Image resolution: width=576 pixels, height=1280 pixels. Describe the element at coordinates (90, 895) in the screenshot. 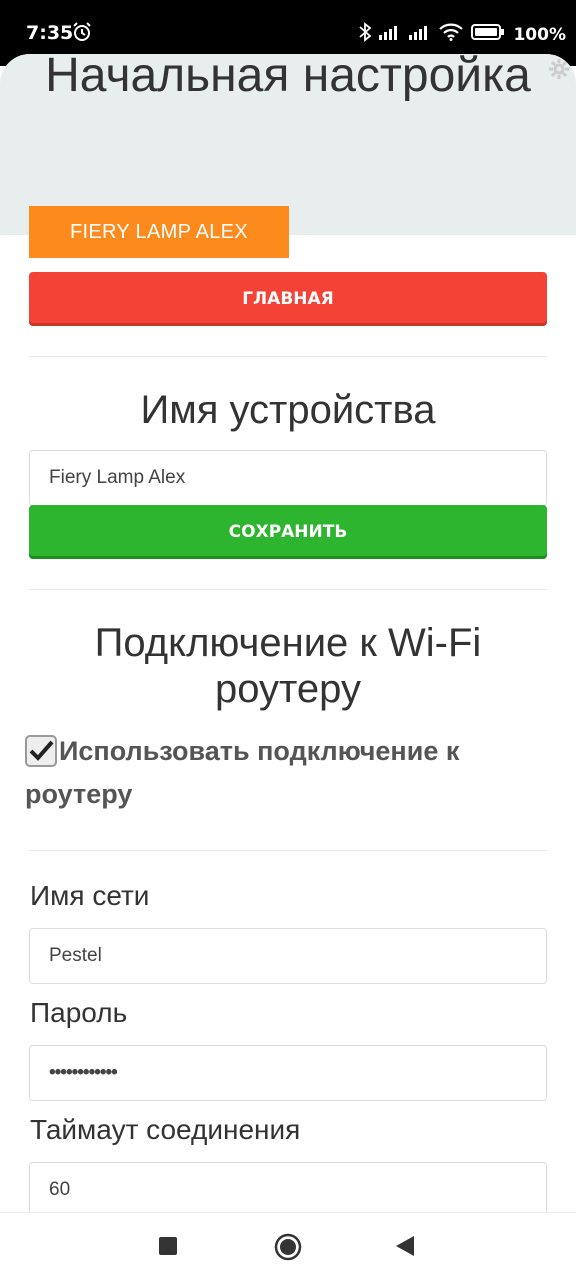

I see `network-name-label: Имя сети` at that location.